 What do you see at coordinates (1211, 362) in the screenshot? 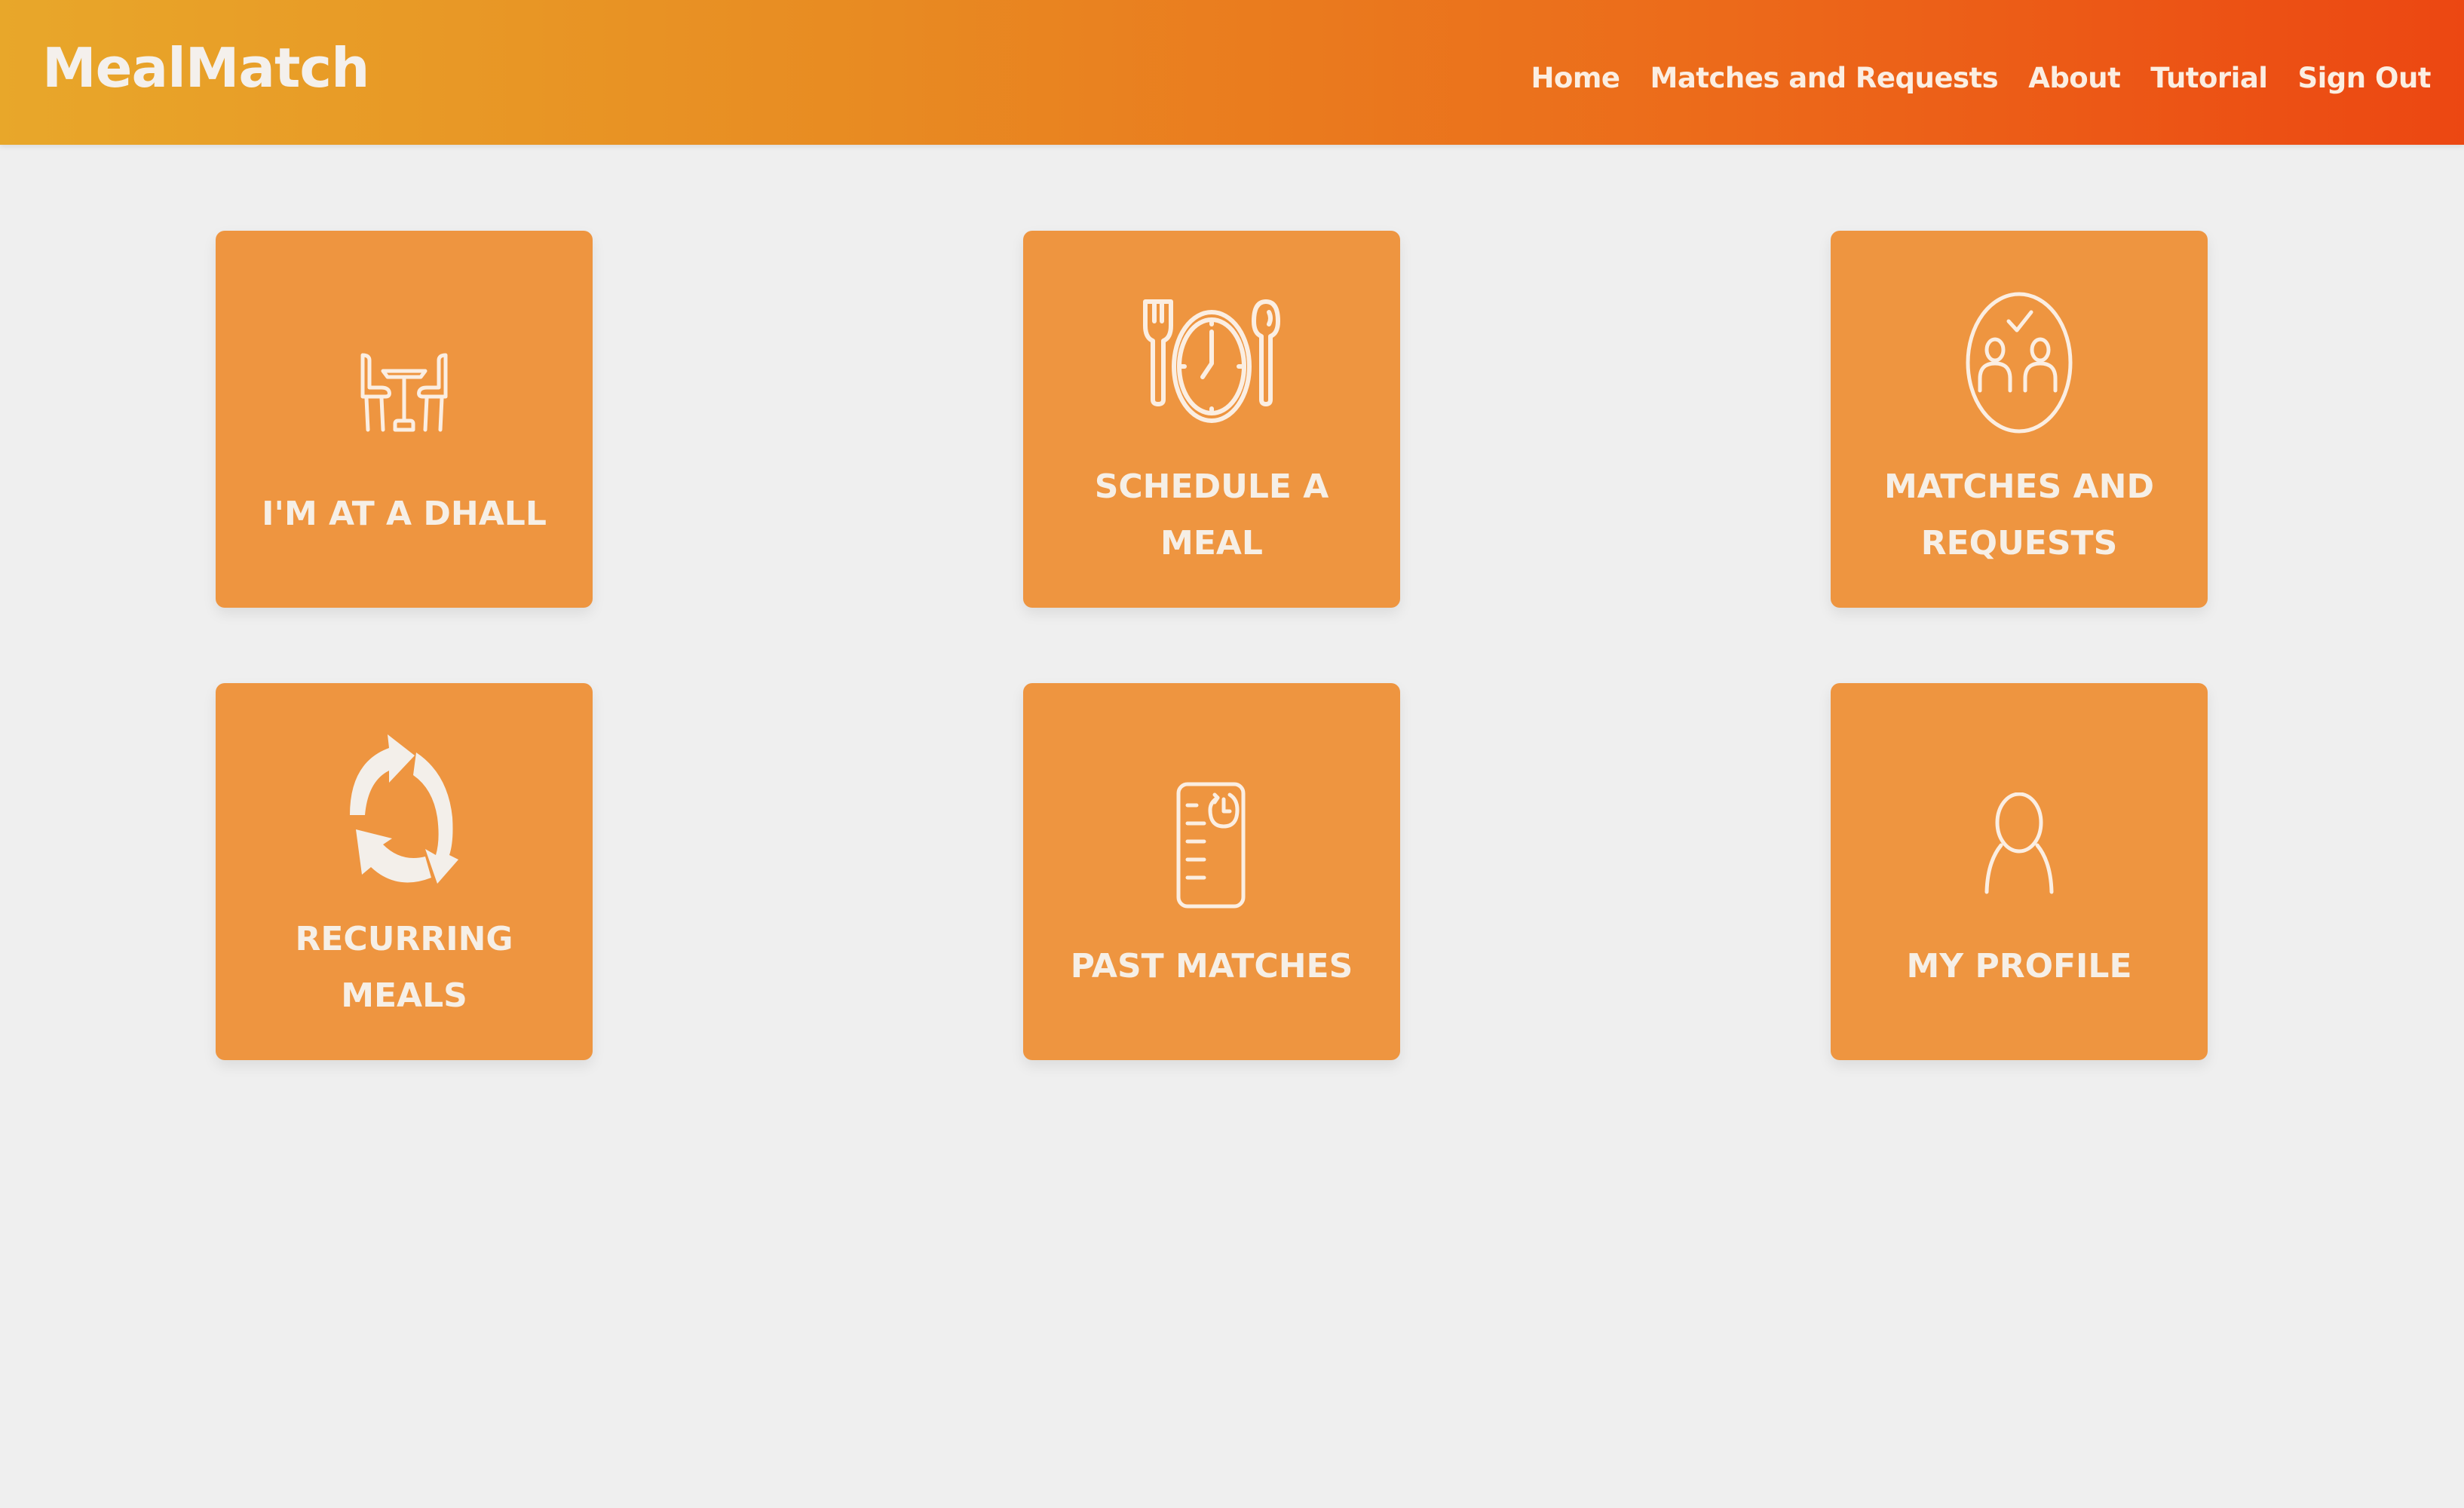
I see `plate-clock-icon` at bounding box center [1211, 362].